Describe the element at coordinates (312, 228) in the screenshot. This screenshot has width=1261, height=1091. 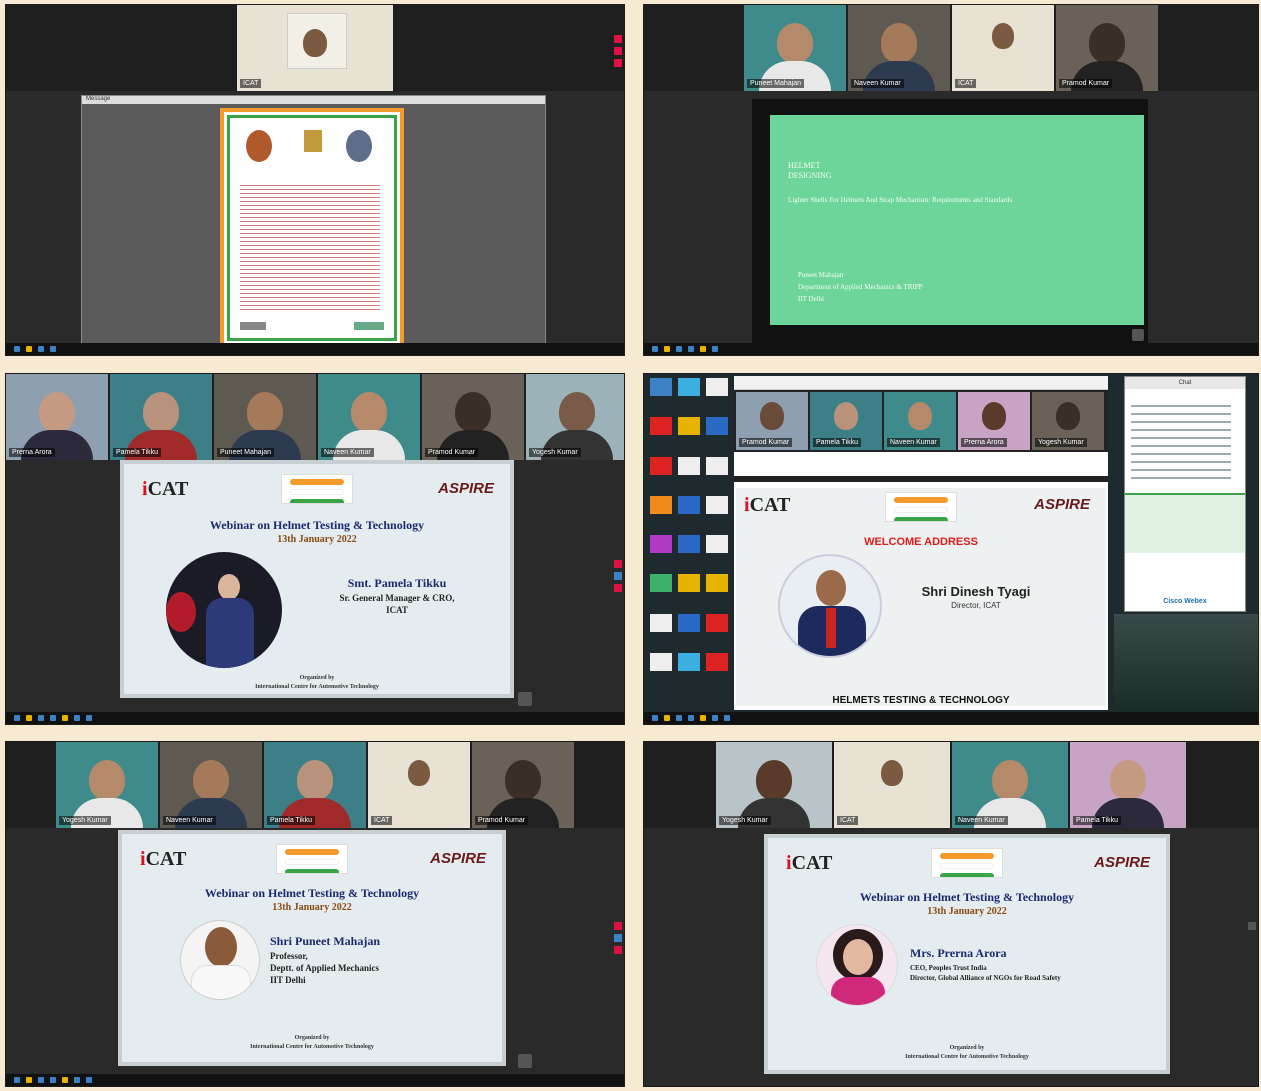
I see `certificate-document` at that location.